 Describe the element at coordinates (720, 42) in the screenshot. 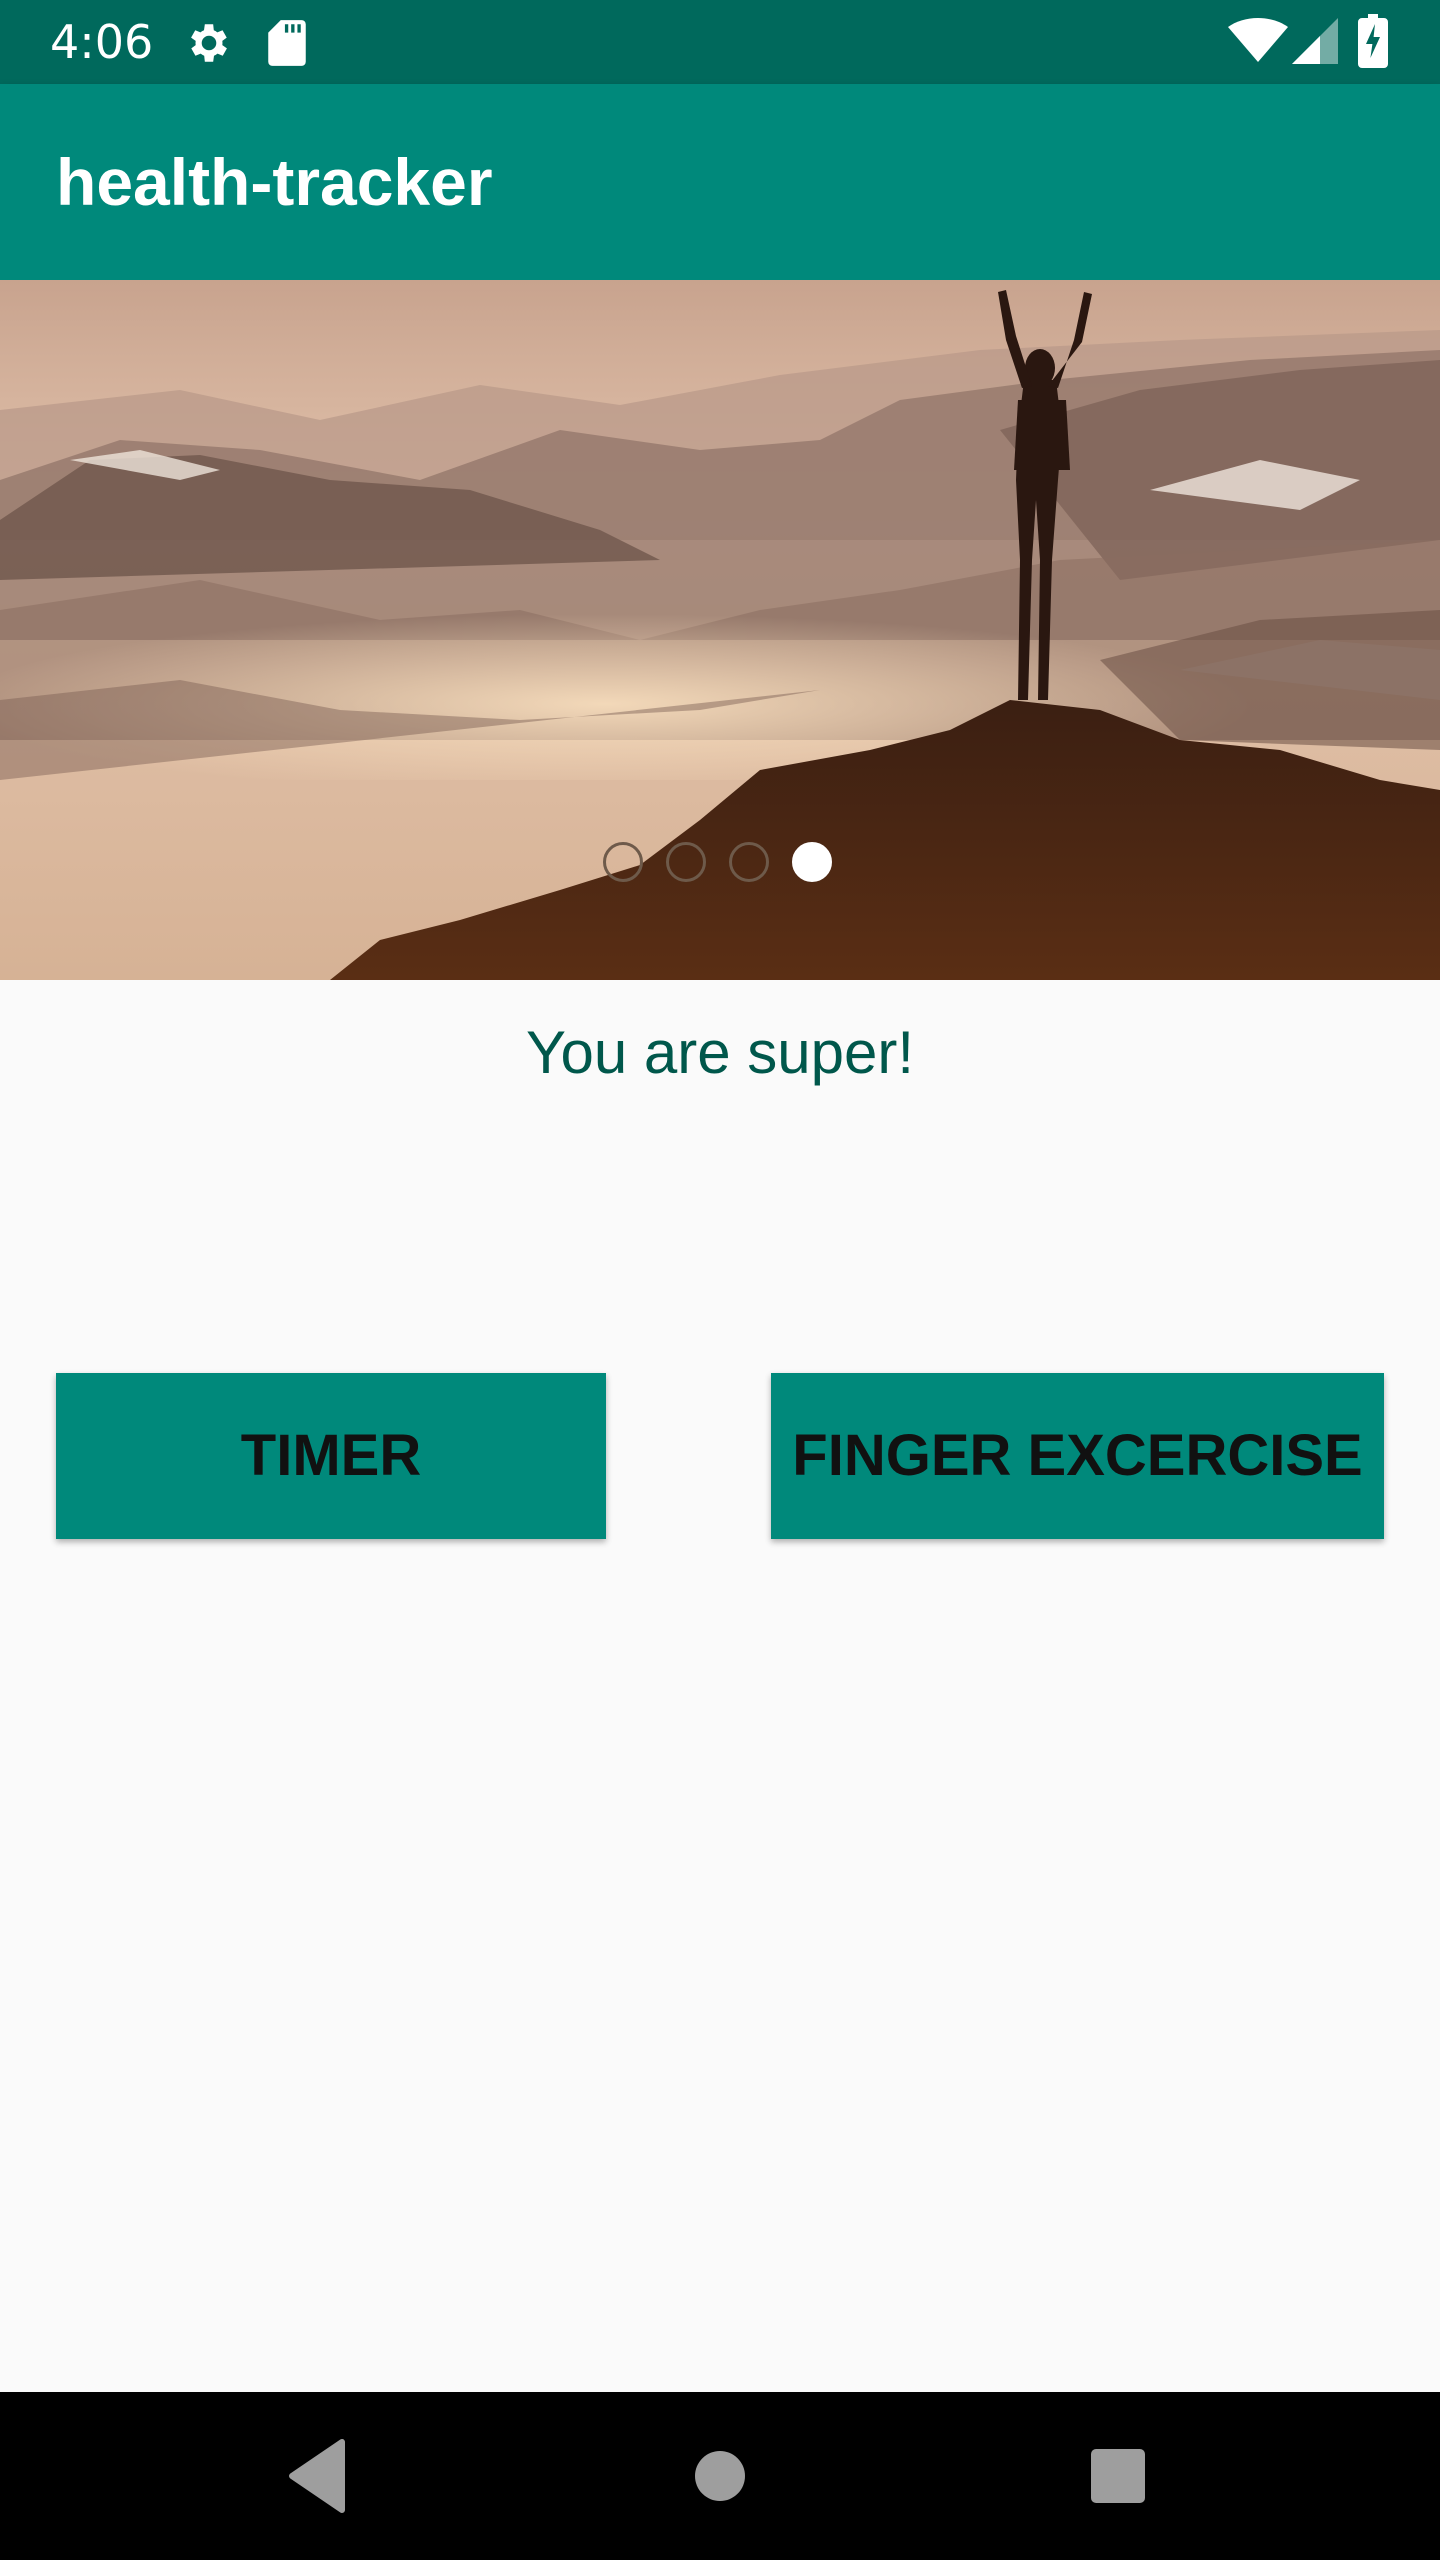

I see `status-bar: 4:06` at that location.